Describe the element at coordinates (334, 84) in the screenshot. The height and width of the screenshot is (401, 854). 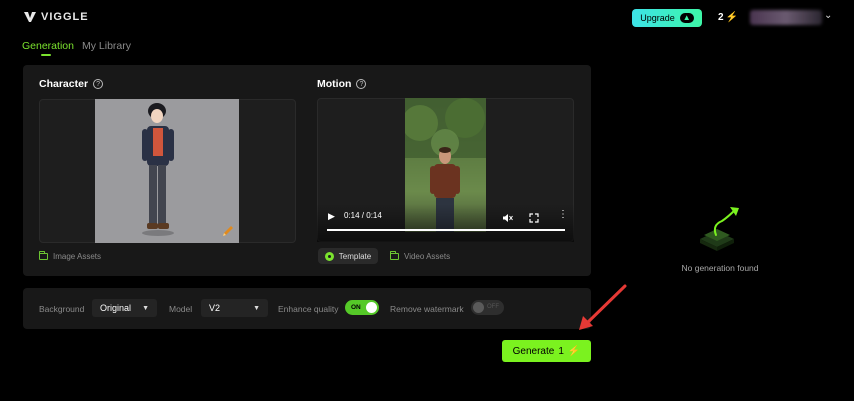
I see `motion-title: Motion` at that location.